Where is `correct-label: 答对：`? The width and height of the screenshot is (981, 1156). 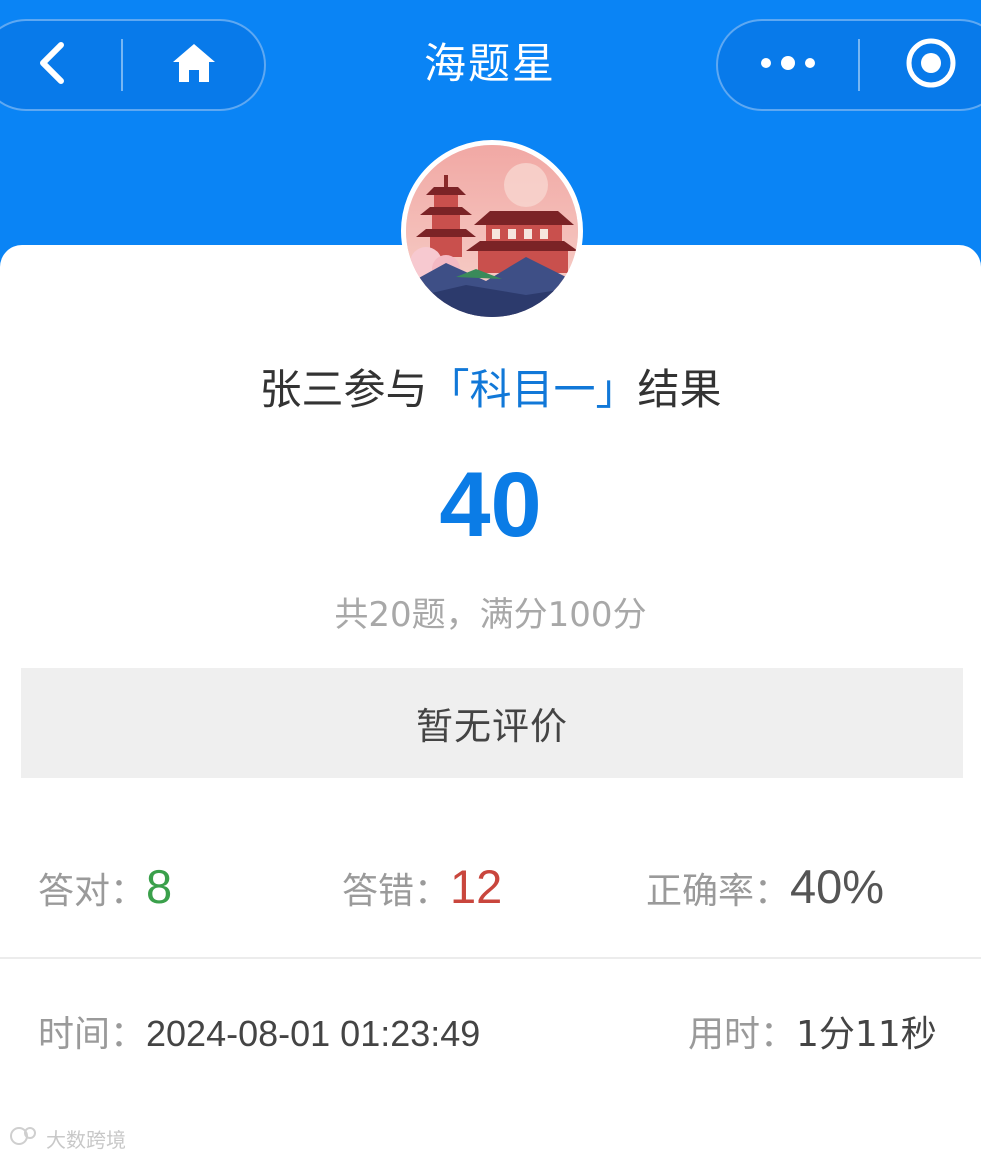
correct-label: 答对： is located at coordinates (92, 891).